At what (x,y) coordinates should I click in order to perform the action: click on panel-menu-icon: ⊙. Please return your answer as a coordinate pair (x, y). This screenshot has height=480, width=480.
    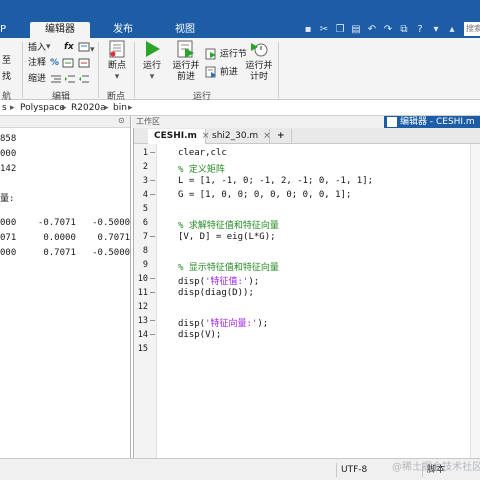
    Looking at the image, I should click on (121, 120).